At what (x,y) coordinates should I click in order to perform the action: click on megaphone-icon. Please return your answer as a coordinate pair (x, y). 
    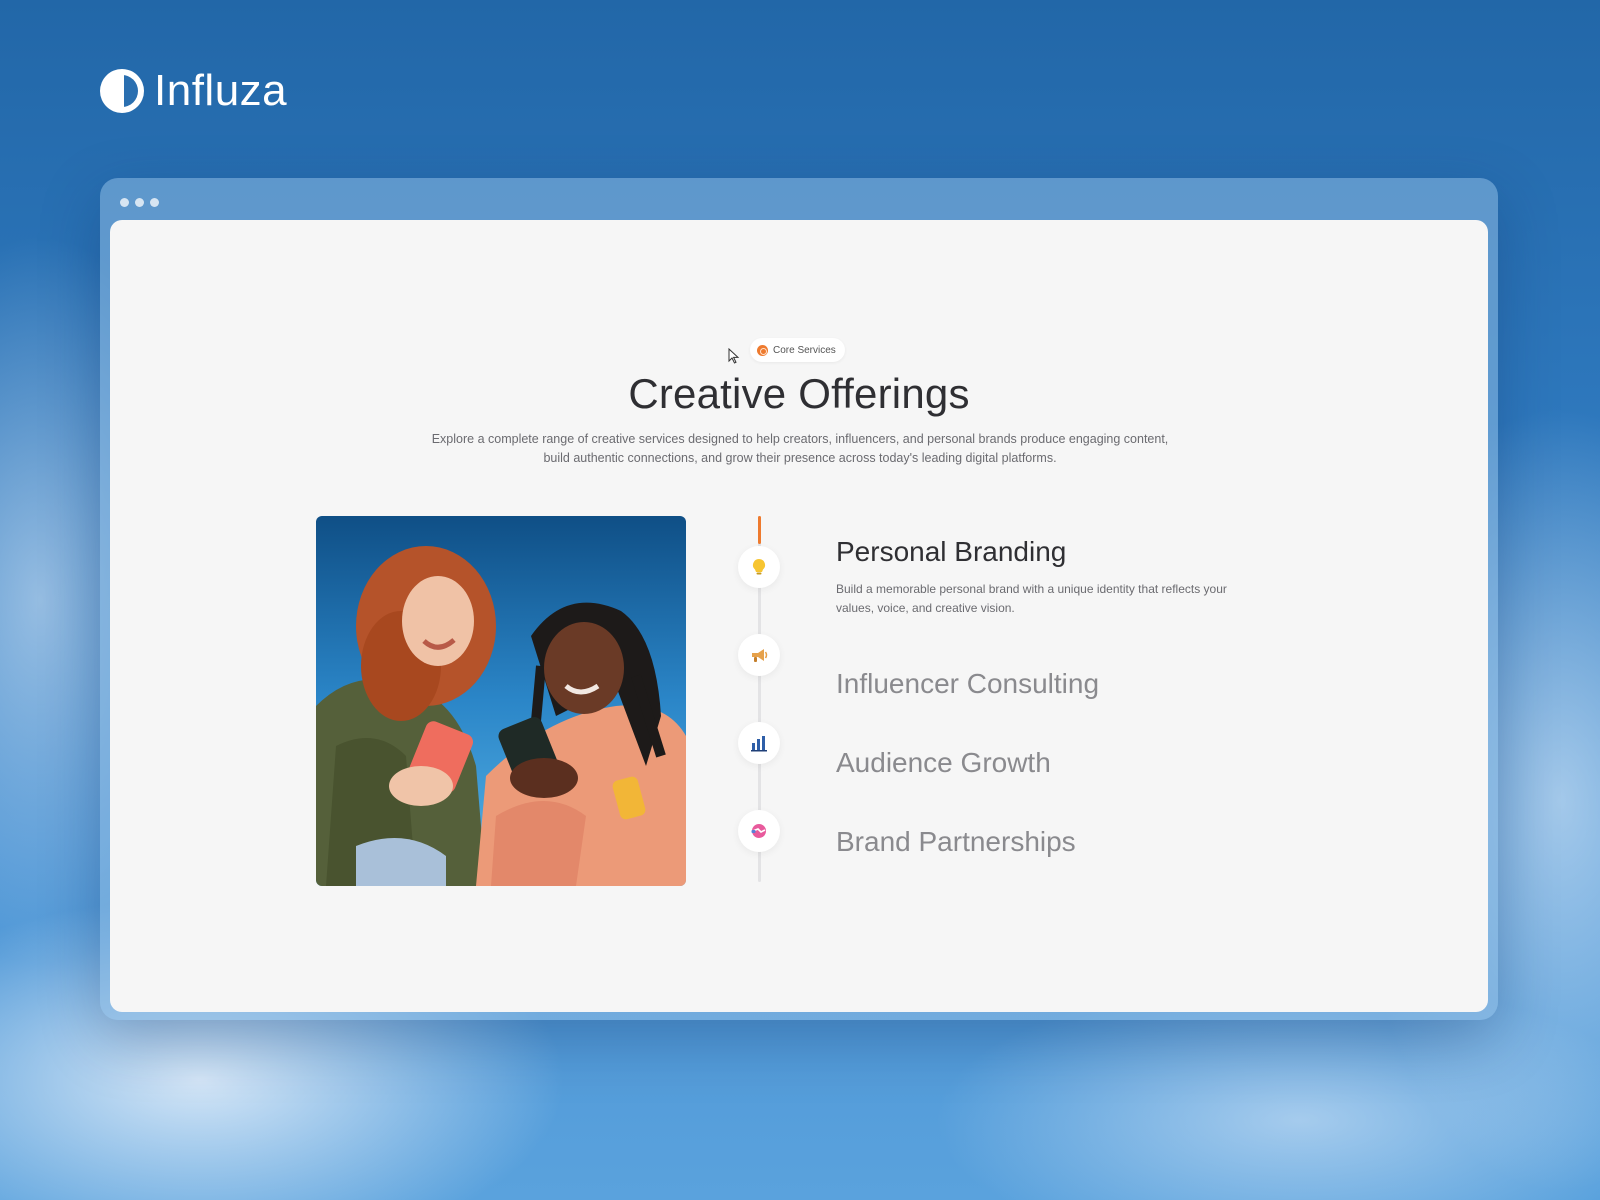
    Looking at the image, I should click on (760, 655).